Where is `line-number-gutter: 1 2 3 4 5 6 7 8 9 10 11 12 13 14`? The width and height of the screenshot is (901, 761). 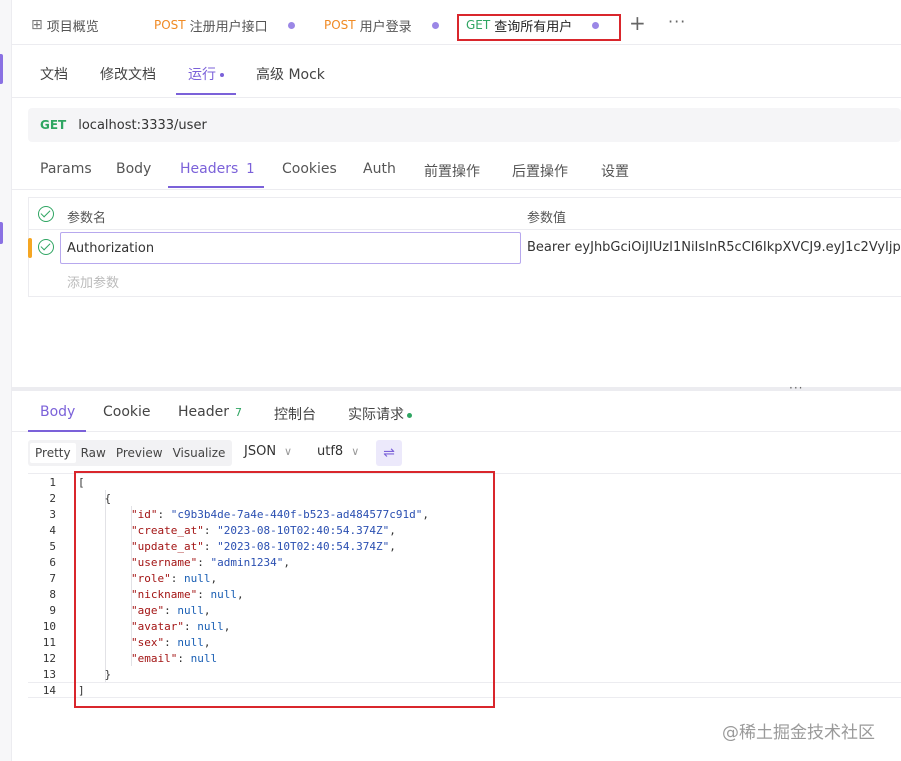 line-number-gutter: 1 2 3 4 5 6 7 8 9 10 11 12 13 14 is located at coordinates (48, 617).